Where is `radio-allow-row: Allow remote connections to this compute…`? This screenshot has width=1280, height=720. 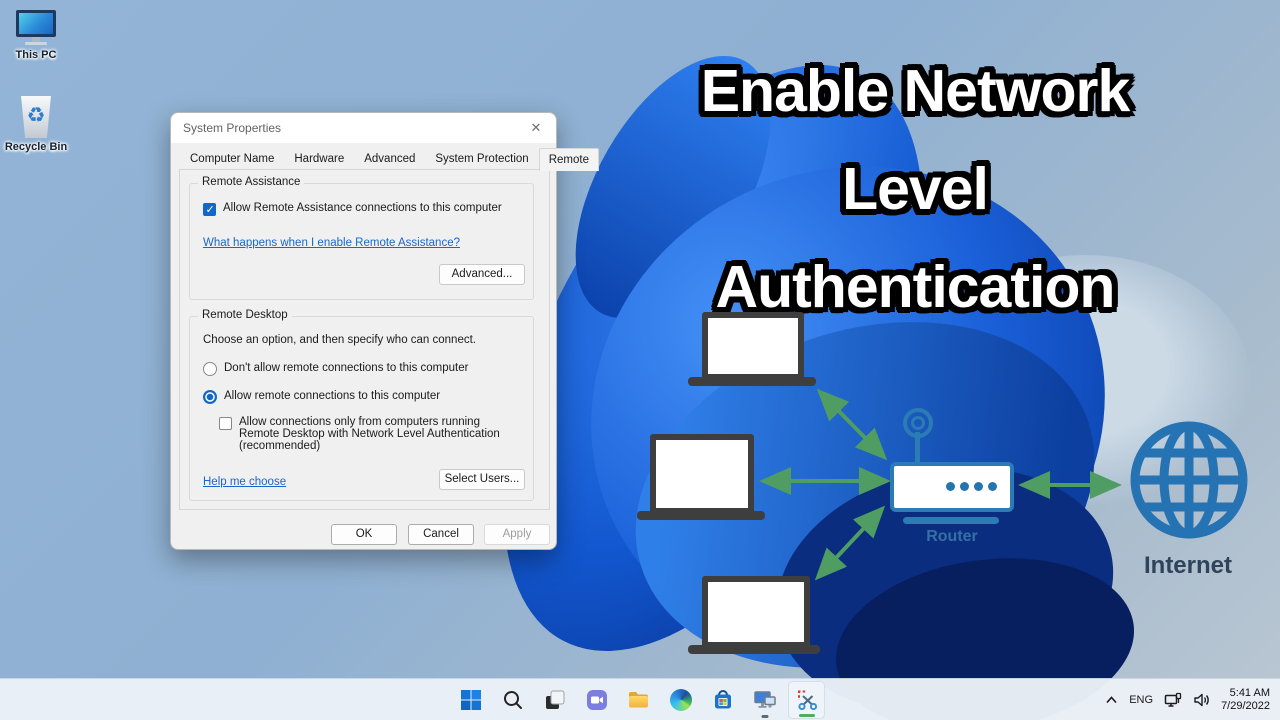 radio-allow-row: Allow remote connections to this compute… is located at coordinates (321, 397).